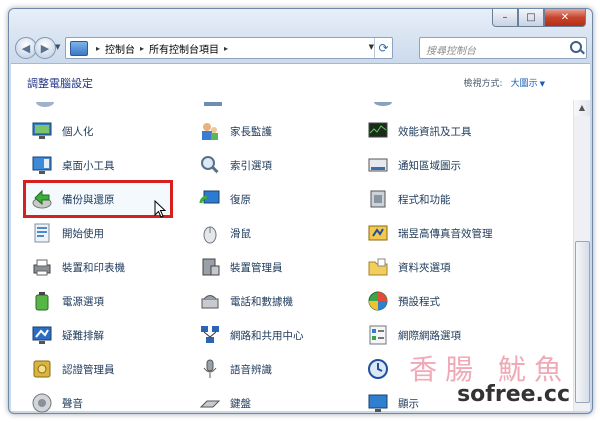 This screenshot has height=422, width=600. I want to click on search-input: 搜尋控制台, so click(451, 49).